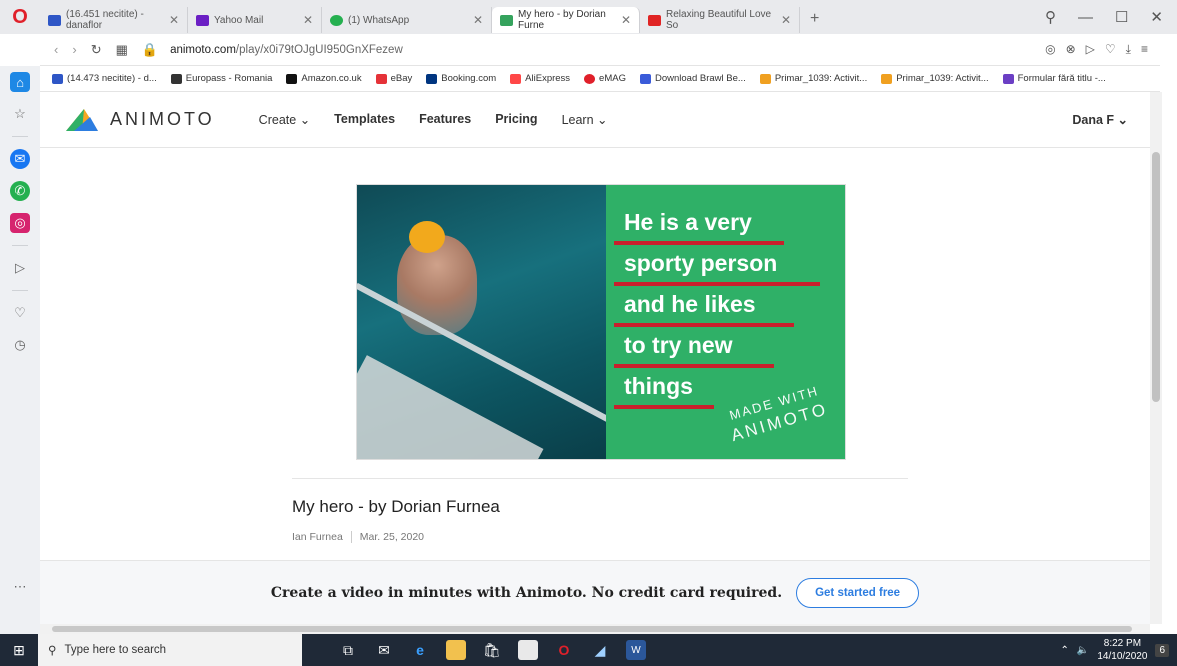  What do you see at coordinates (202, 20) in the screenshot?
I see `yahoo-icon` at bounding box center [202, 20].